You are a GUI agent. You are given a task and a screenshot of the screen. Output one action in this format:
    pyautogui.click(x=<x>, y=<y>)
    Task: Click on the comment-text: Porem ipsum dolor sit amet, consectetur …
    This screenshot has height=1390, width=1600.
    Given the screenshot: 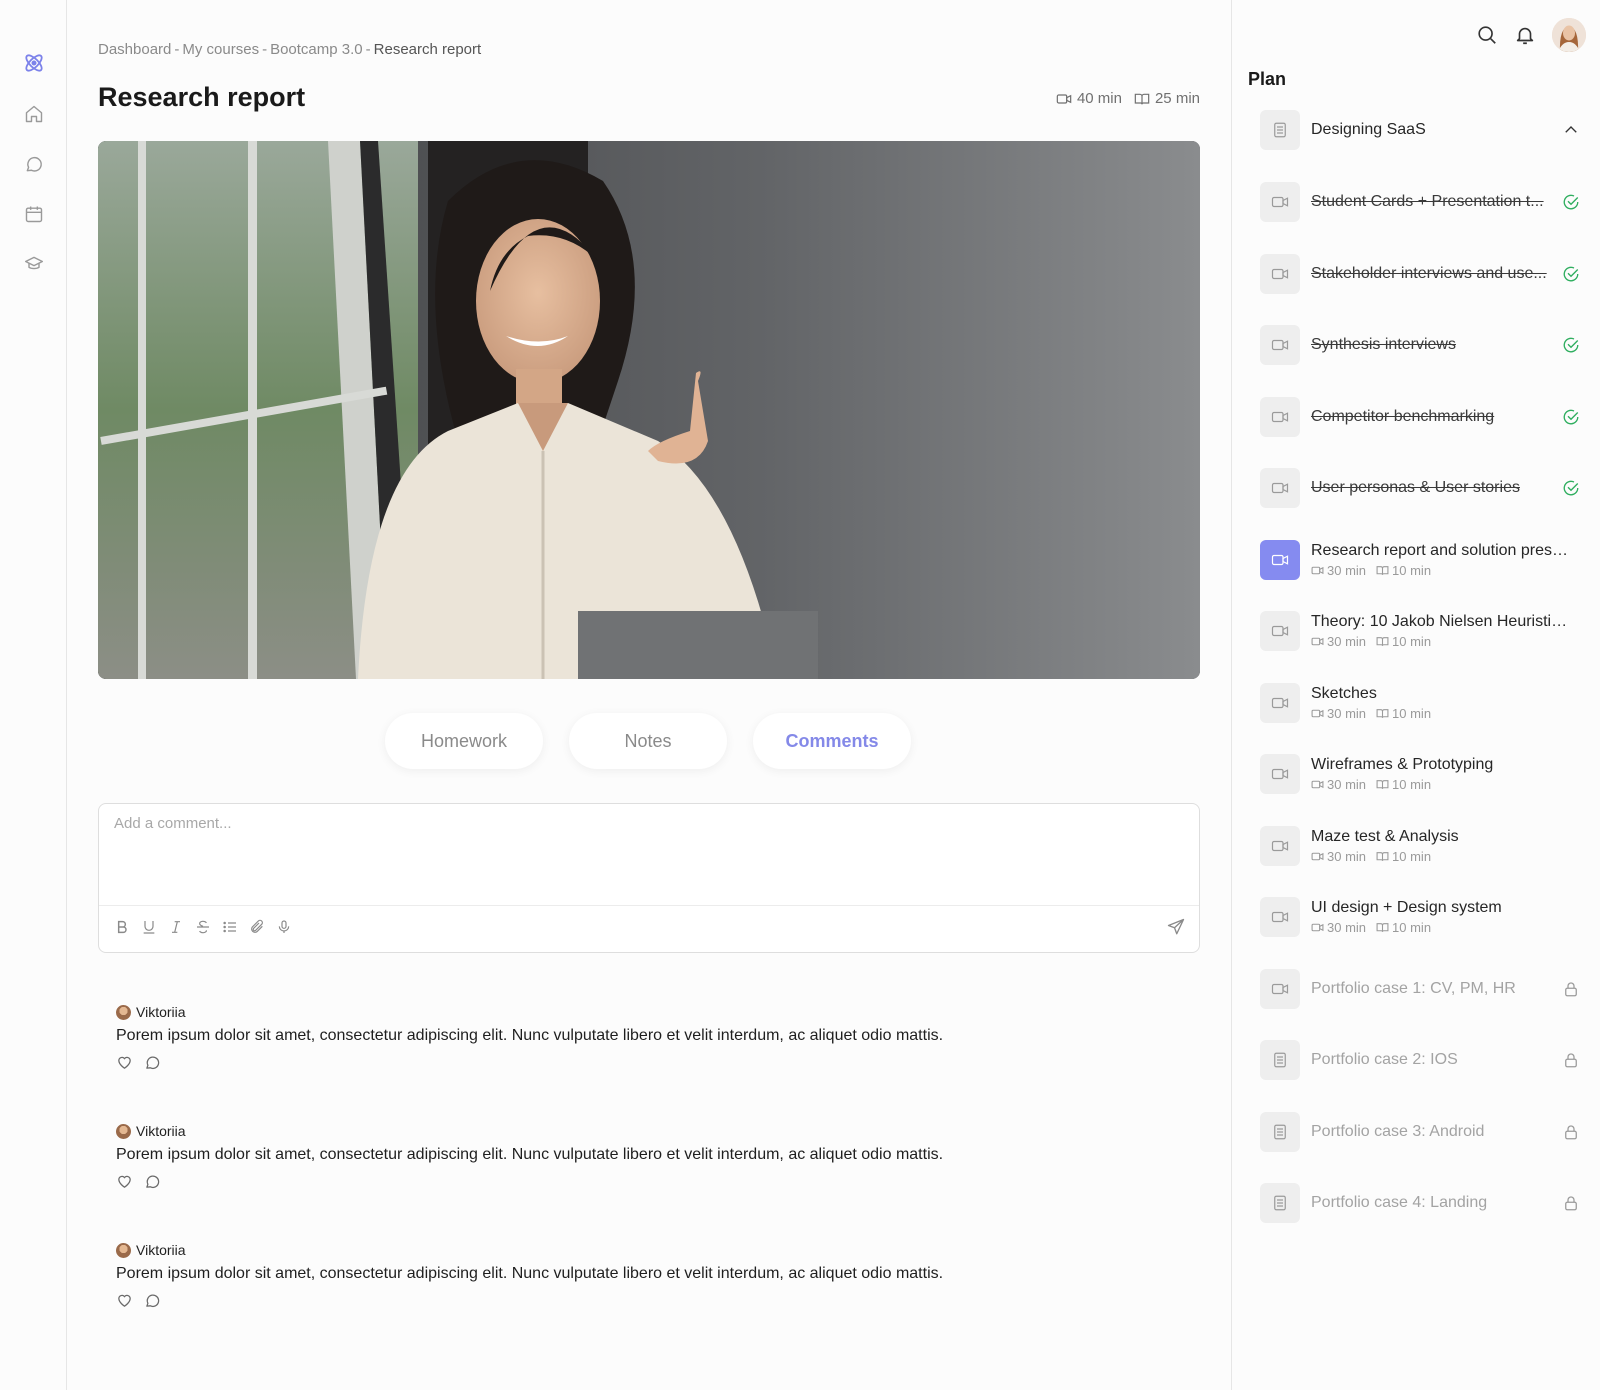 What is the action you would take?
    pyautogui.click(x=530, y=1035)
    